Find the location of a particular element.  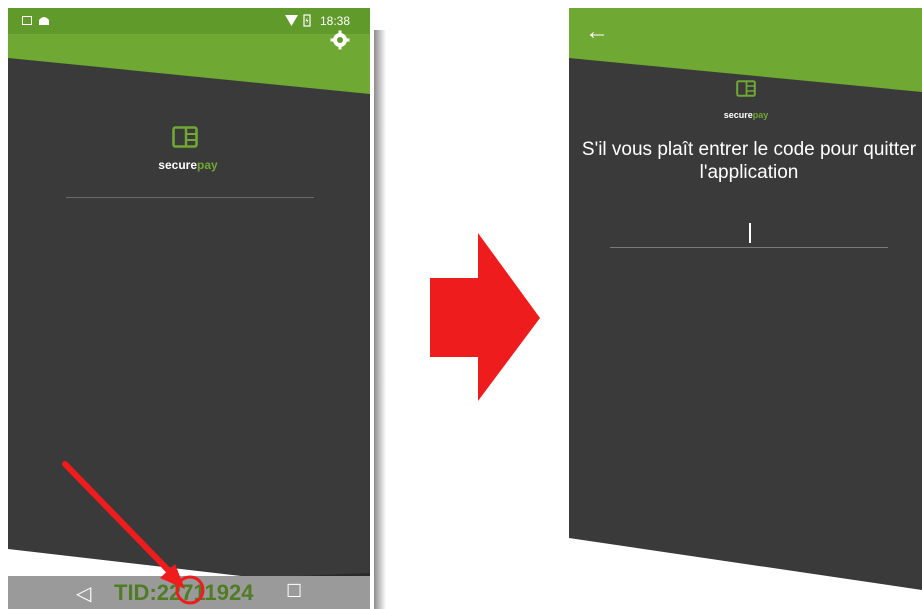

brand-secure: secure is located at coordinates (738, 115).